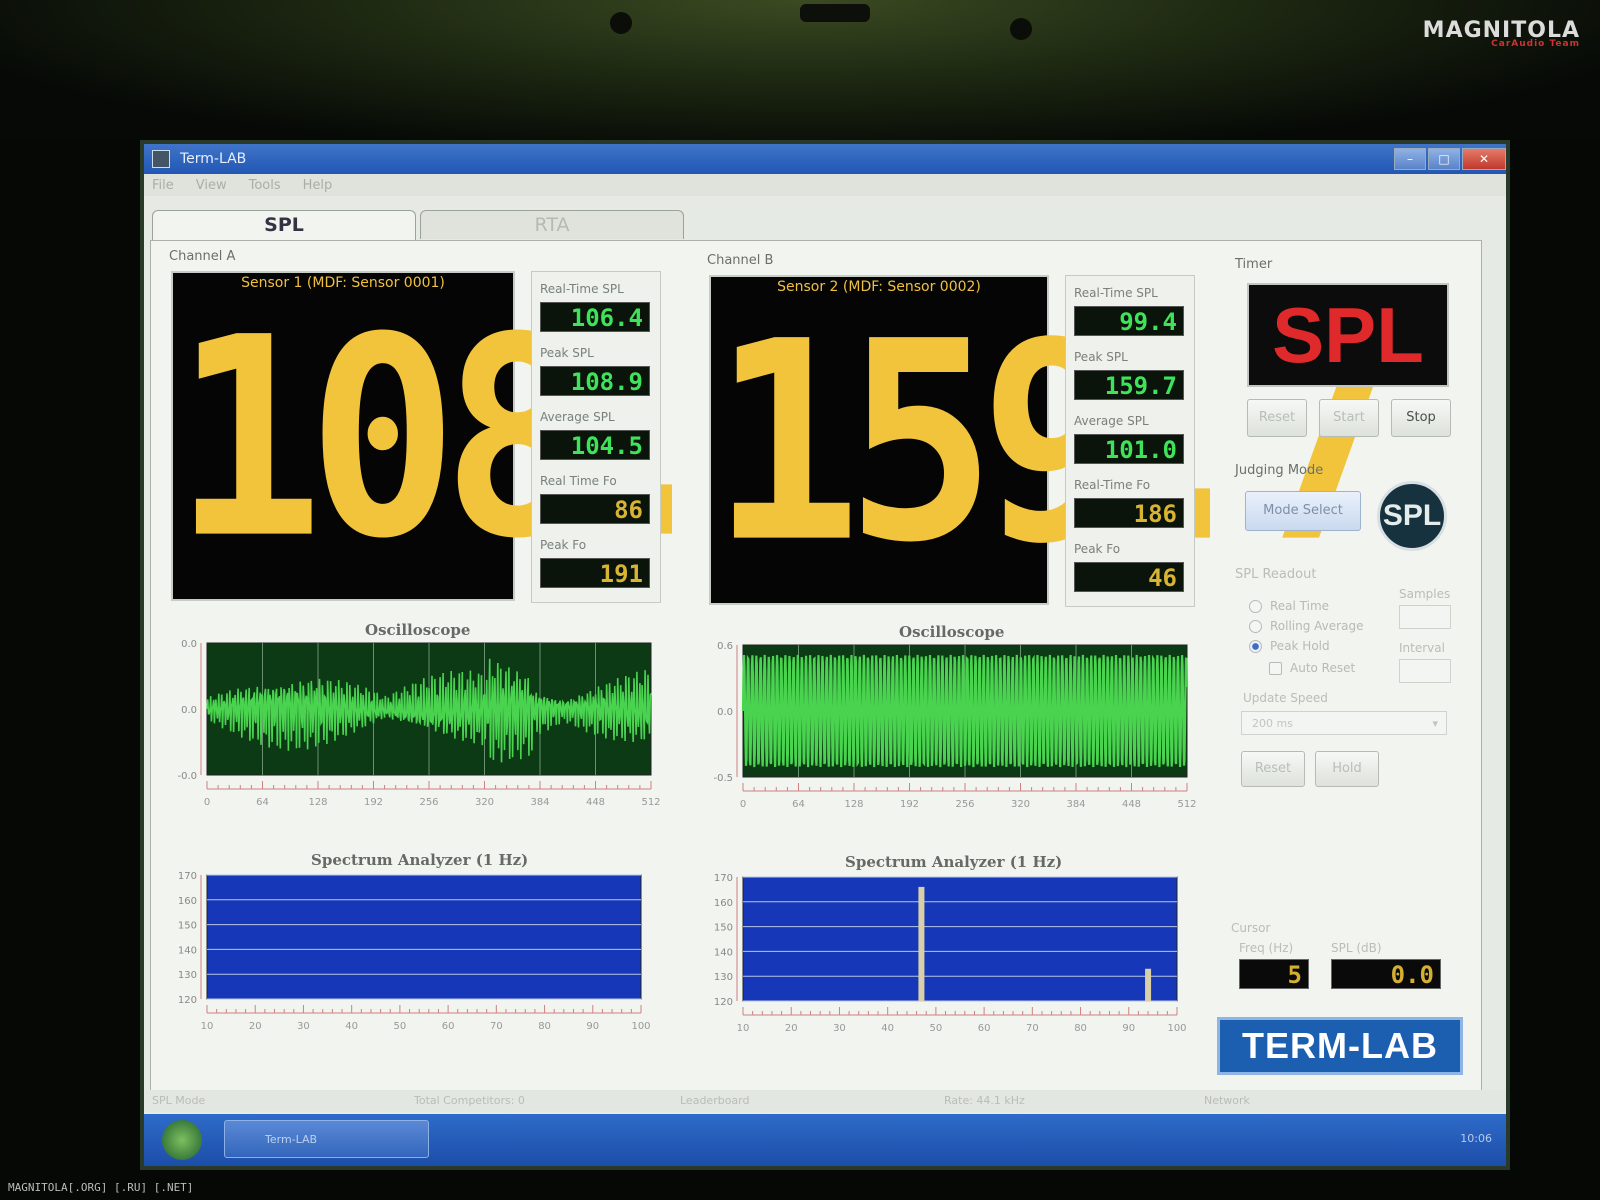 This screenshot has height=1200, width=1600. What do you see at coordinates (1410, 159) in the screenshot?
I see `minimize-button: –` at bounding box center [1410, 159].